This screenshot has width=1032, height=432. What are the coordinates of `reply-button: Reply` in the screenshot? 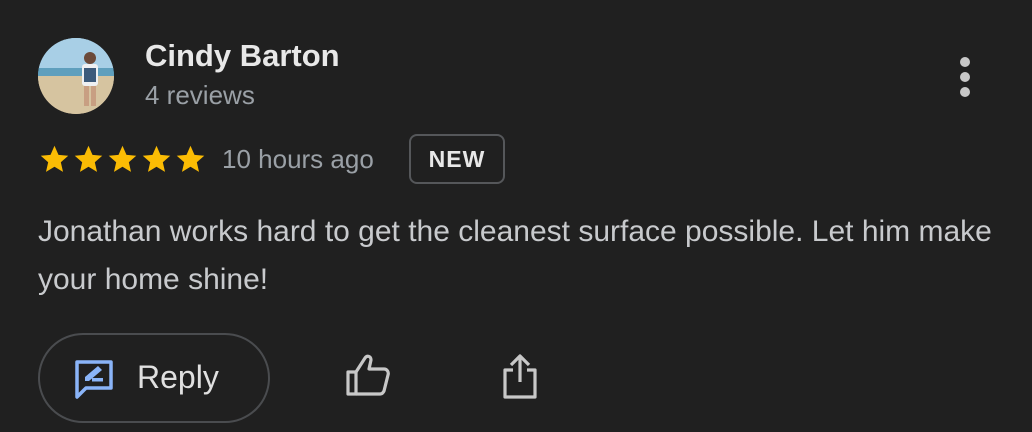 It's located at (154, 378).